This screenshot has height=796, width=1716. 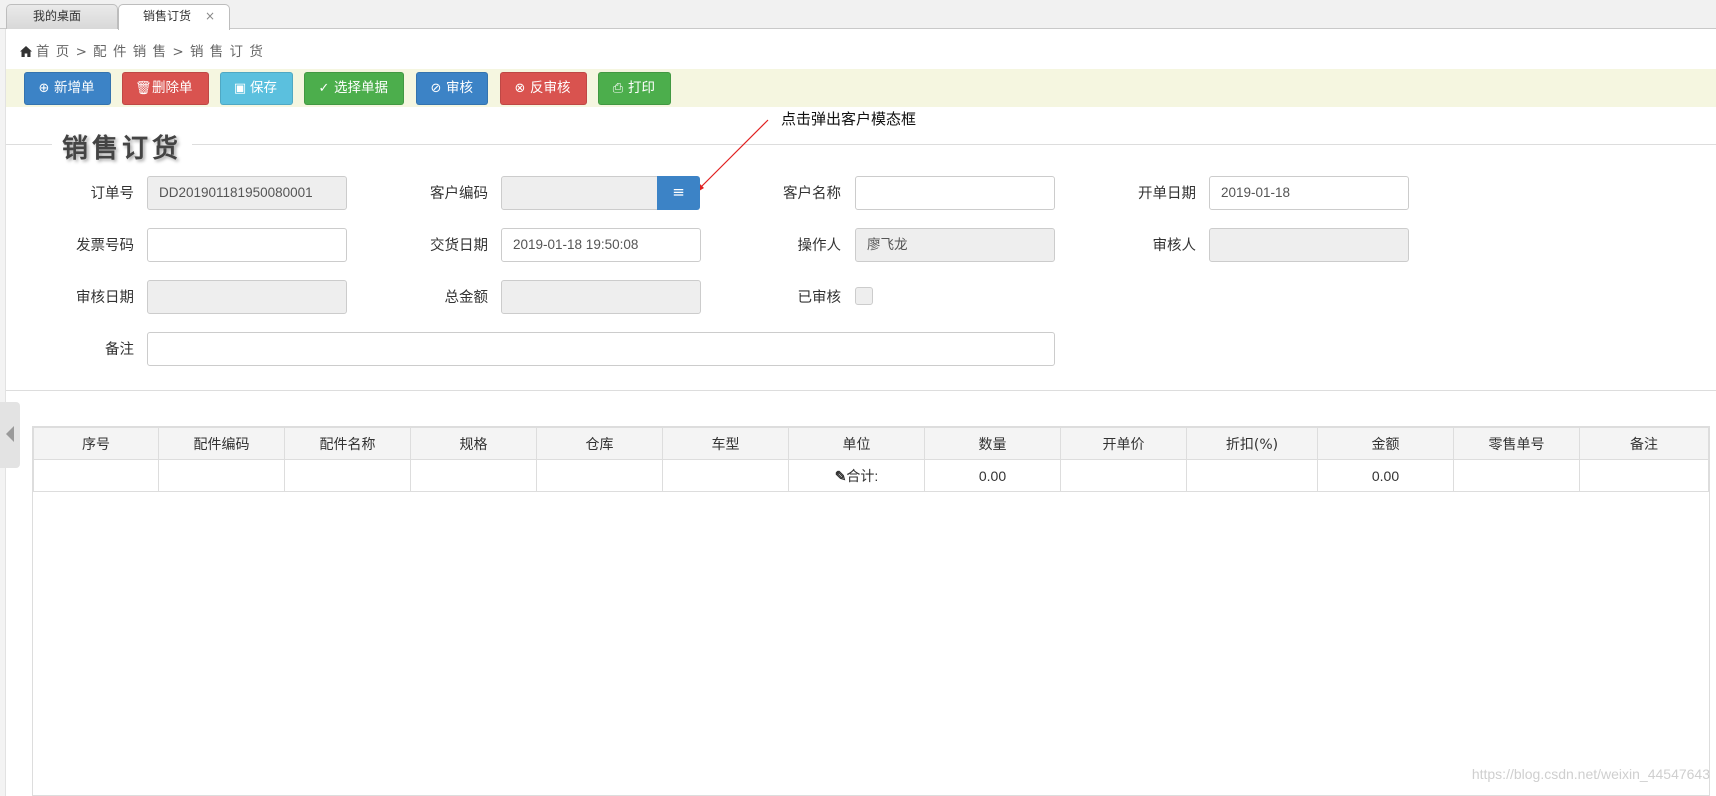 I want to click on print-button: ⎙ 打印, so click(x=634, y=88).